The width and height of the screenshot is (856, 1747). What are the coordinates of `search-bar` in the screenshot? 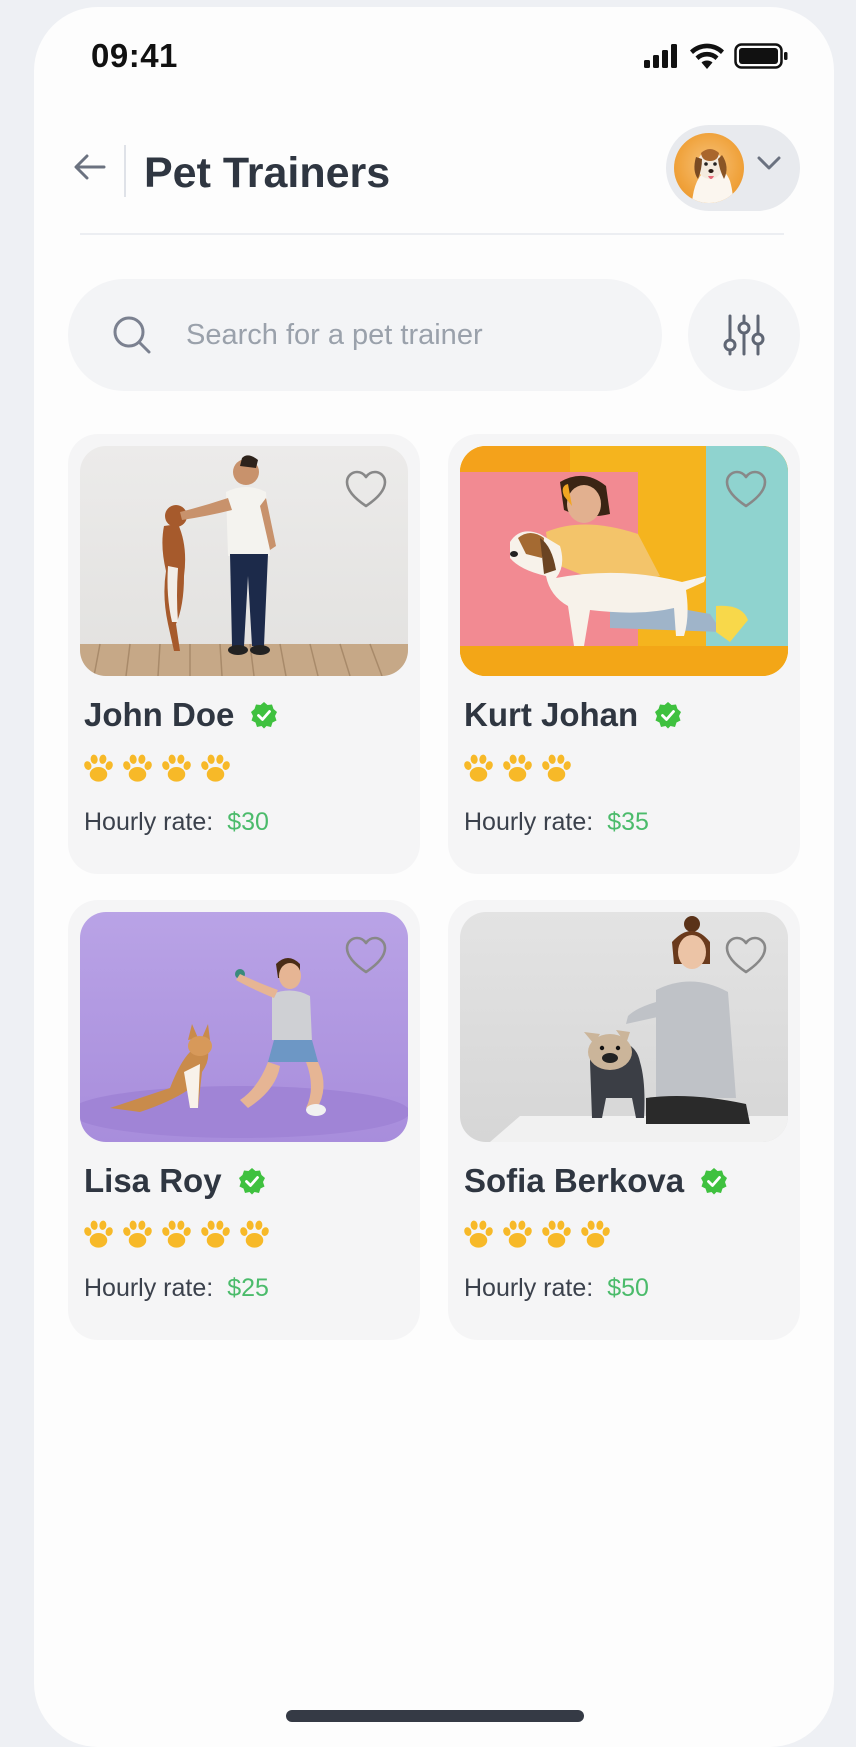 It's located at (365, 335).